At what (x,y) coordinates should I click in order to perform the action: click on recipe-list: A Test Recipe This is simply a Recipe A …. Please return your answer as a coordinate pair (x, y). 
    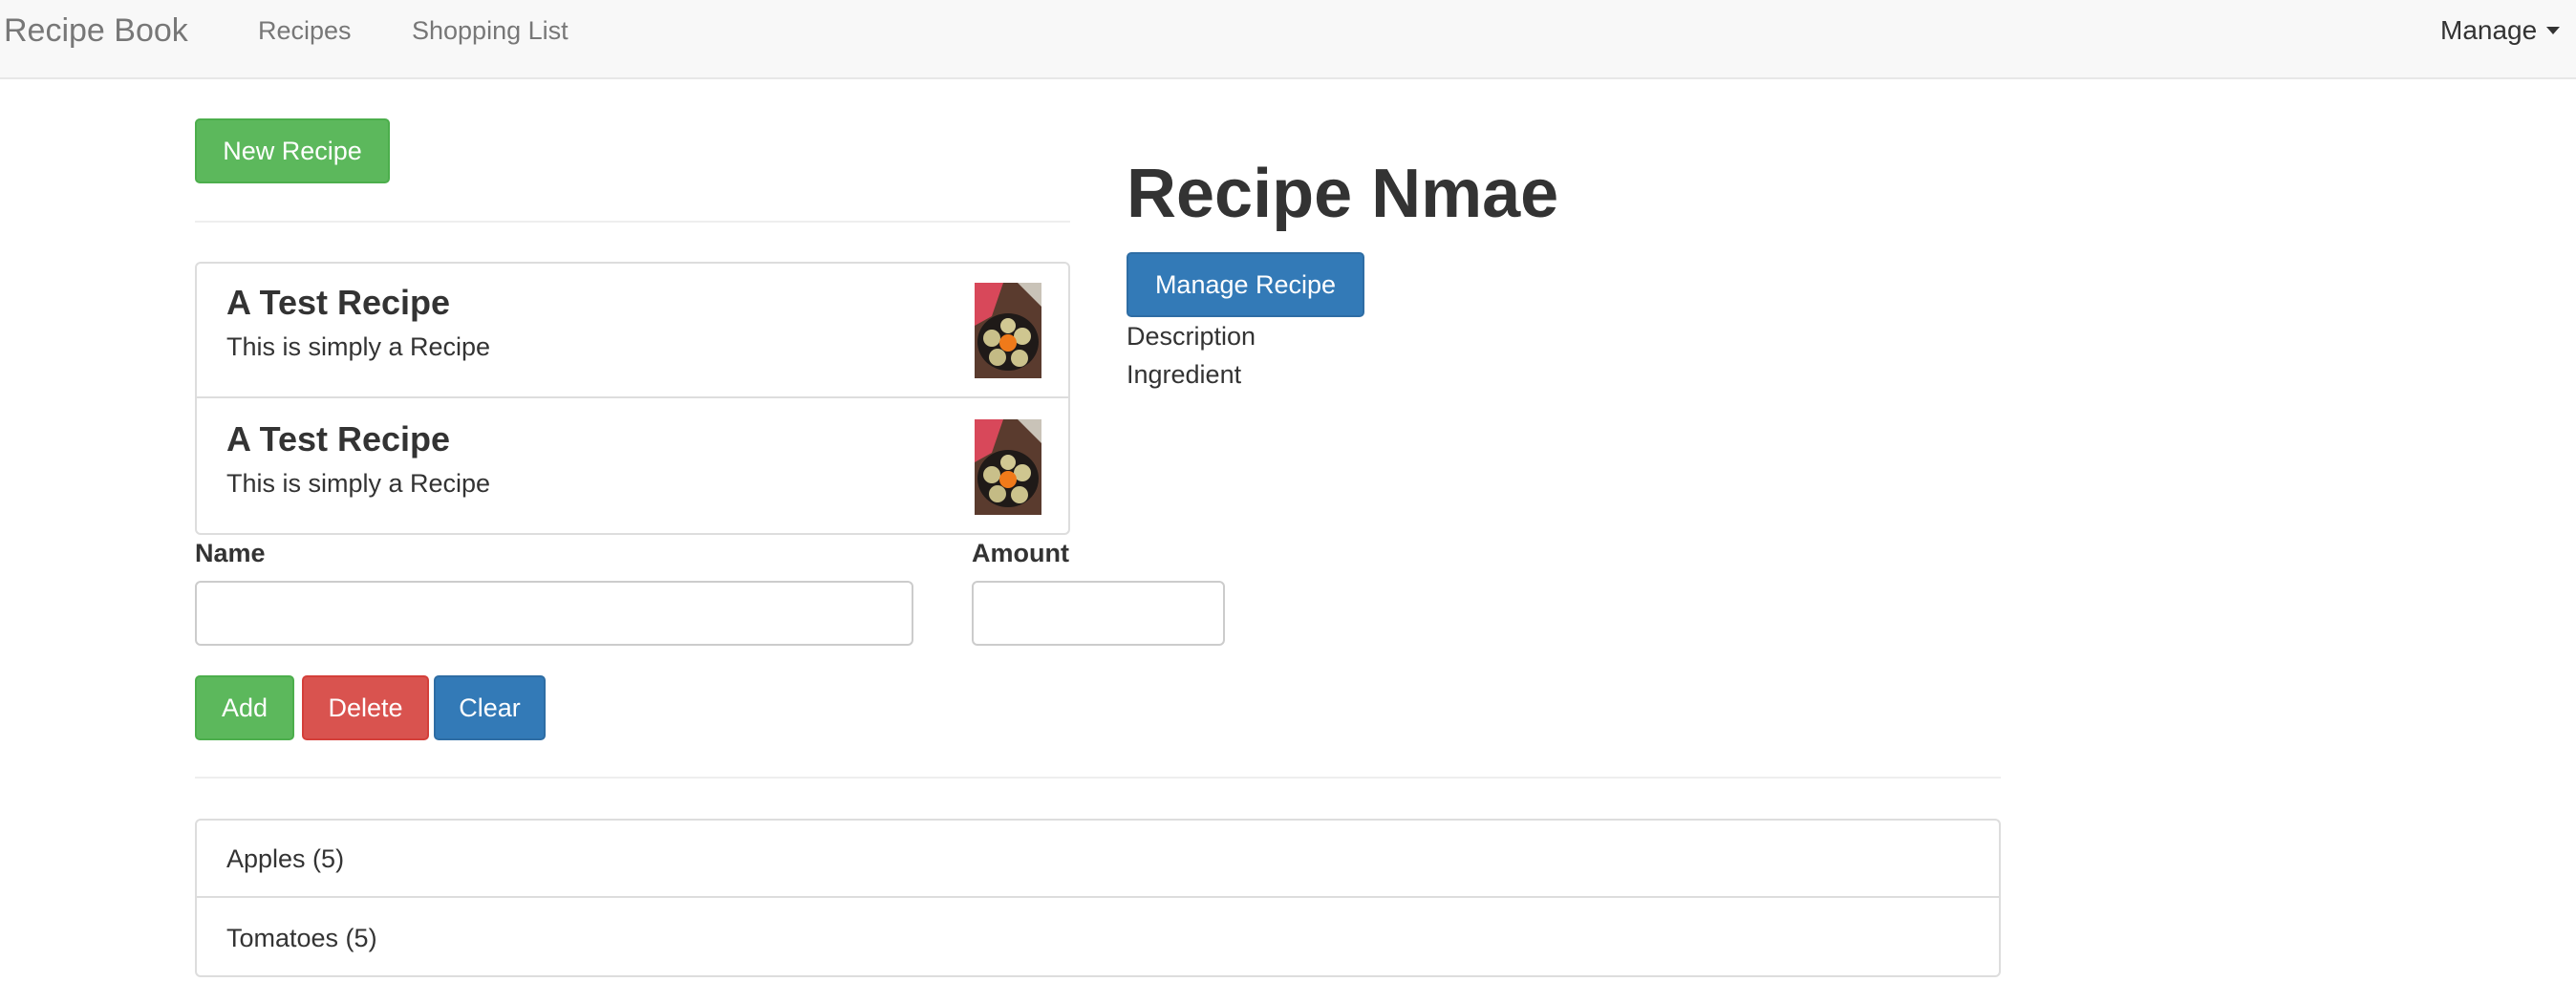
    Looking at the image, I should click on (632, 398).